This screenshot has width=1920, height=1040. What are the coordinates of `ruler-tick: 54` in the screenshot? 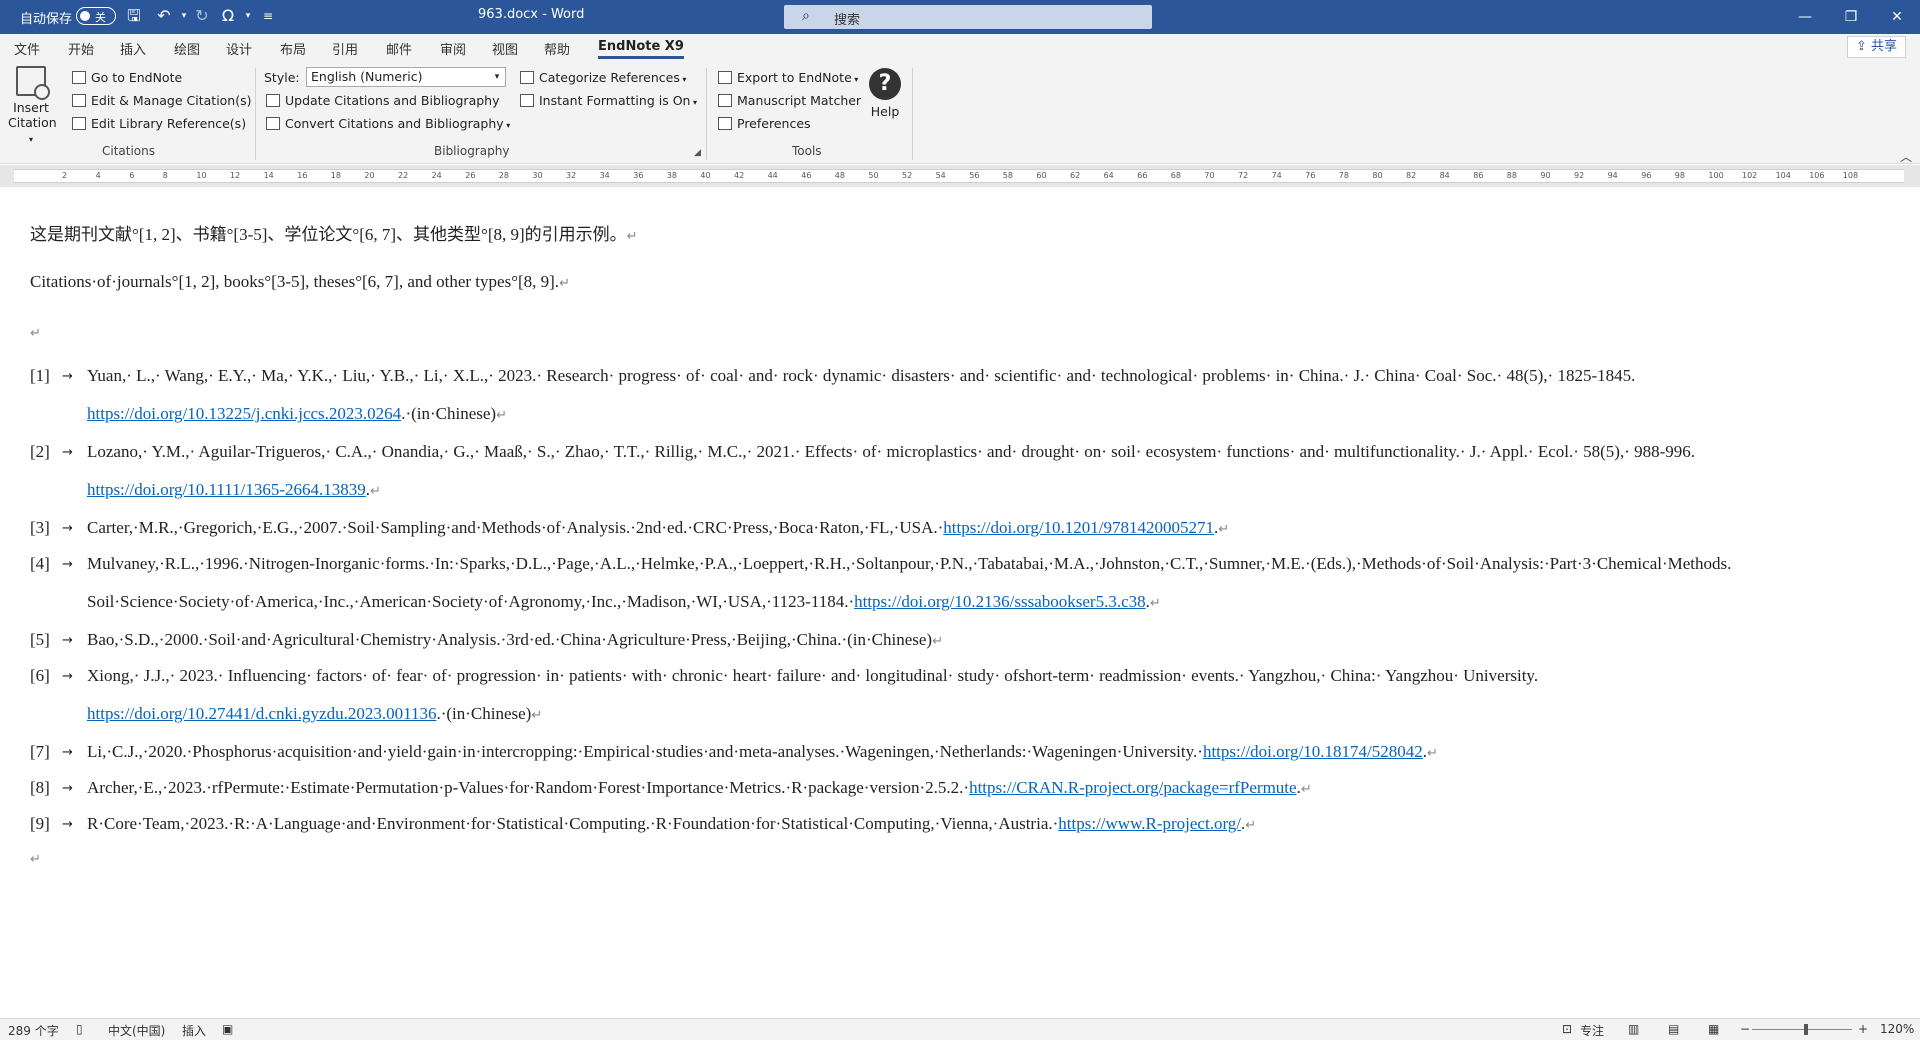 It's located at (940, 175).